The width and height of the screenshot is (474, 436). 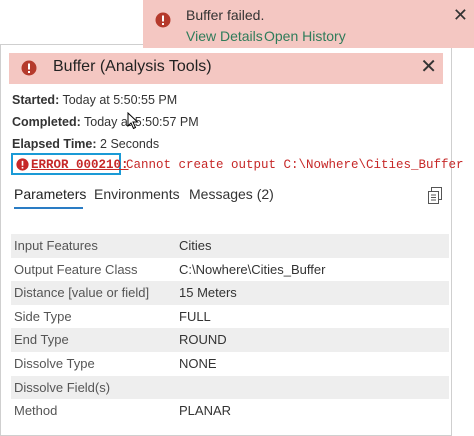 I want to click on tab-environments: Environments, so click(x=137, y=194).